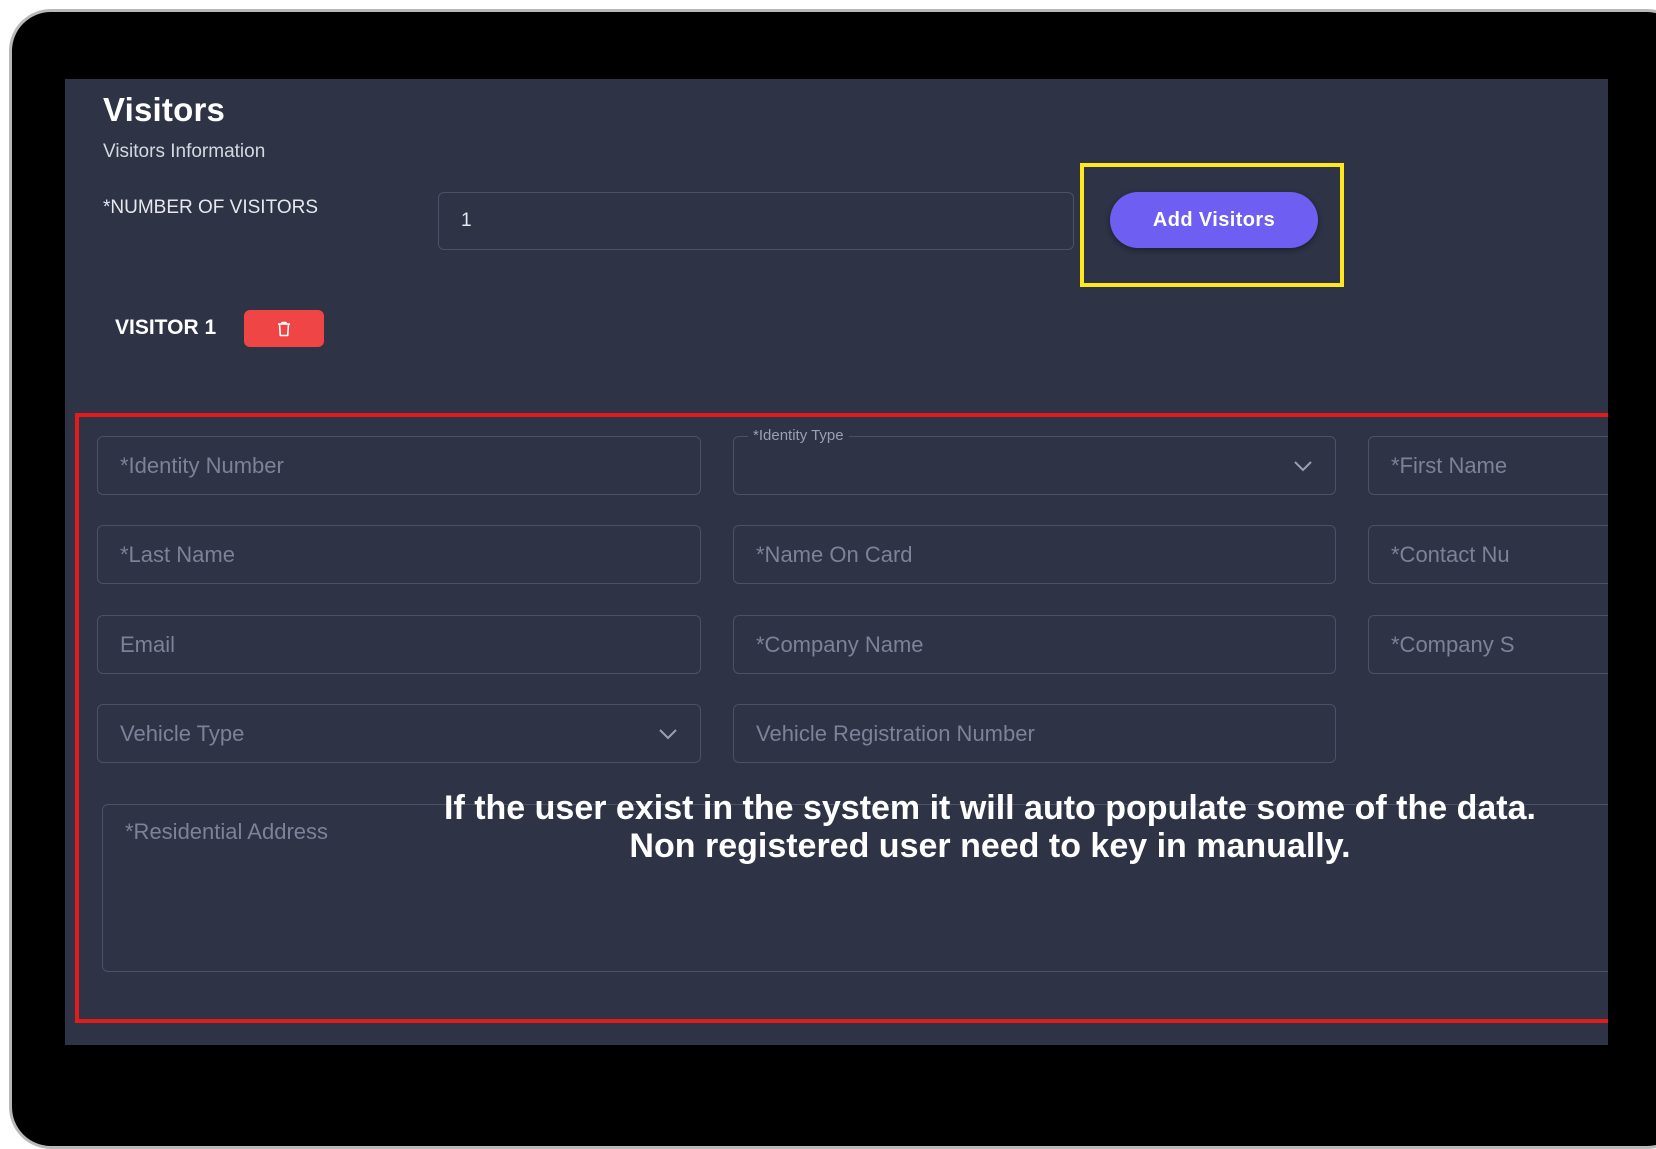 Image resolution: width=1656 pixels, height=1149 pixels. What do you see at coordinates (177, 554) in the screenshot?
I see `last-name-placeholder: *Last Name` at bounding box center [177, 554].